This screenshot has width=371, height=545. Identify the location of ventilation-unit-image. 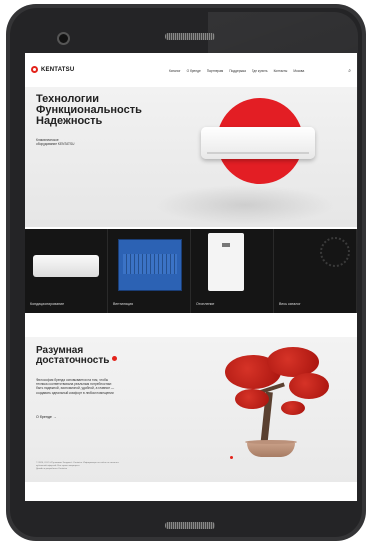
(150, 265).